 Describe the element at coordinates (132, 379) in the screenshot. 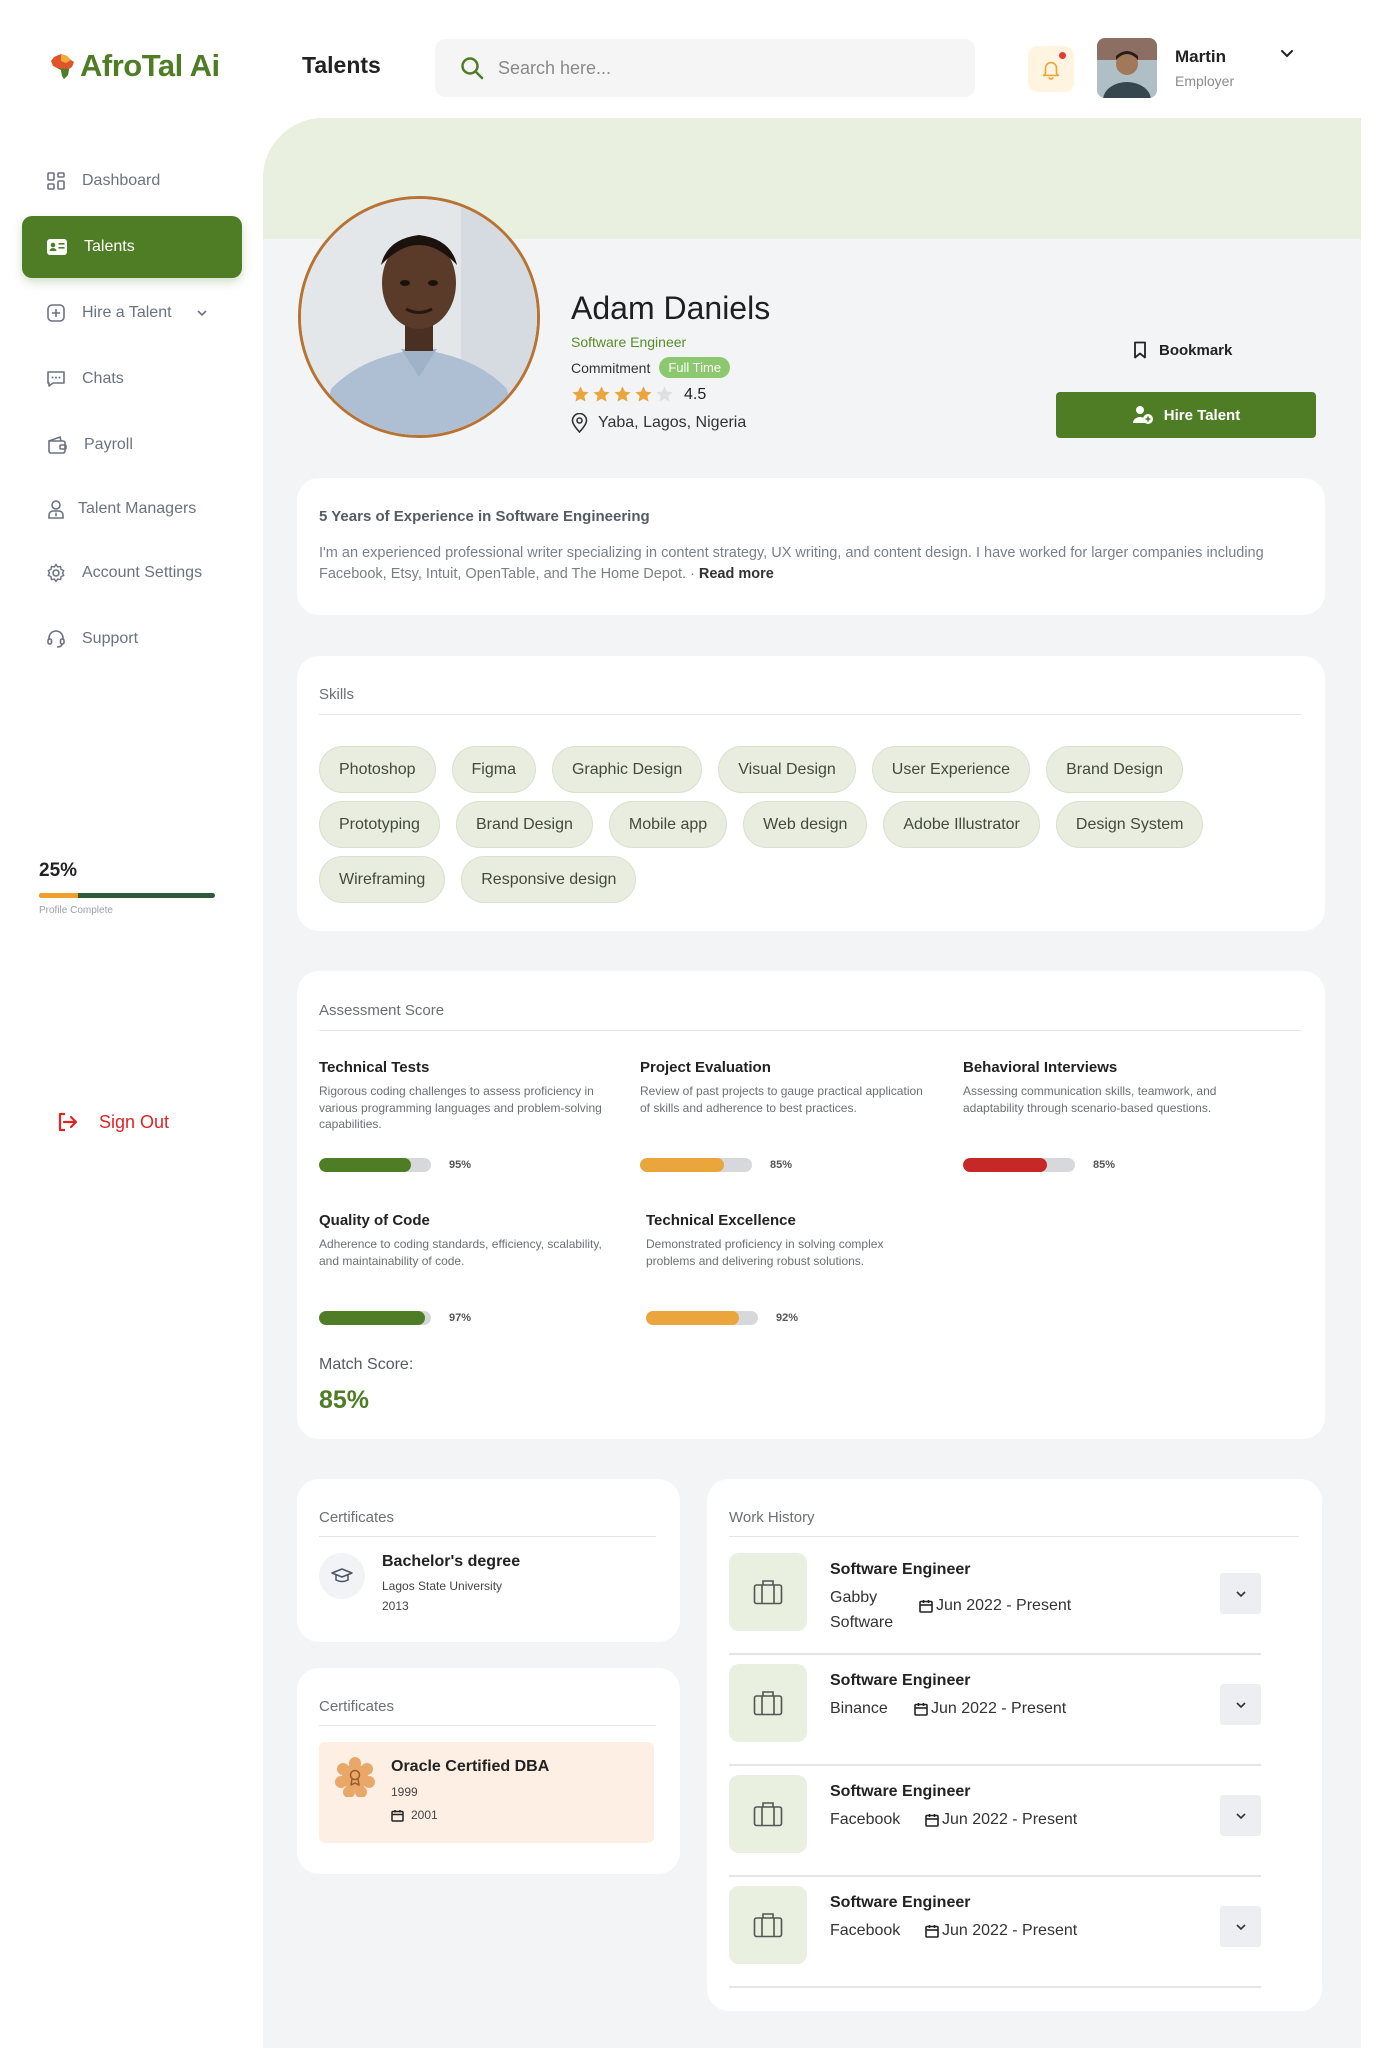

I see `sidebar-item-chats: Chats` at that location.